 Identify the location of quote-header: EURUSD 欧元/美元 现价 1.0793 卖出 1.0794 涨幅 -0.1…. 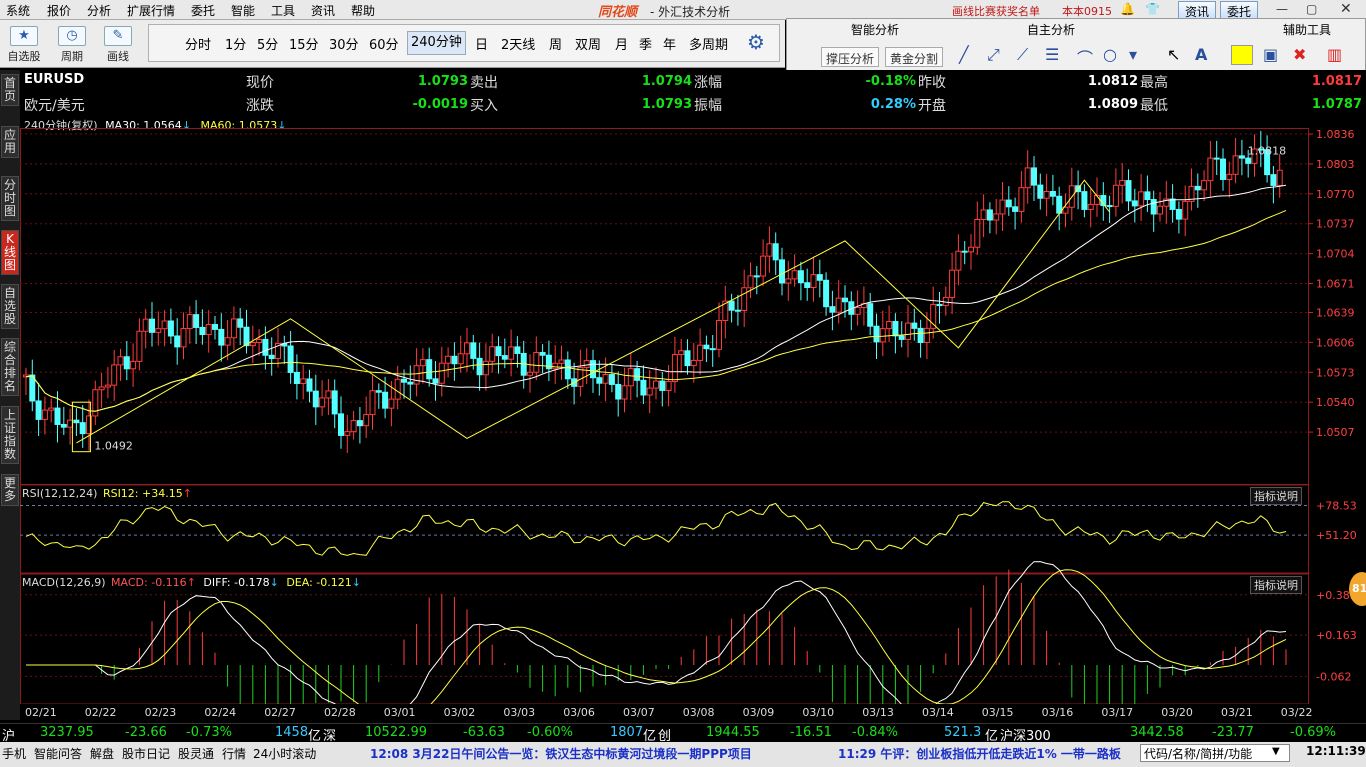
(693, 94).